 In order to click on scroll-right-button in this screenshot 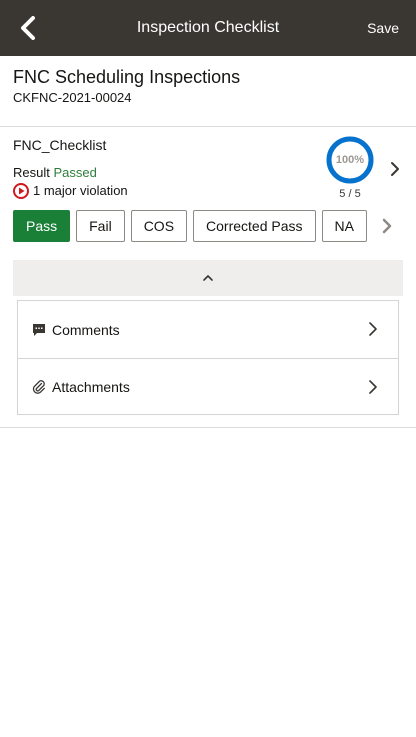, I will do `click(387, 226)`.